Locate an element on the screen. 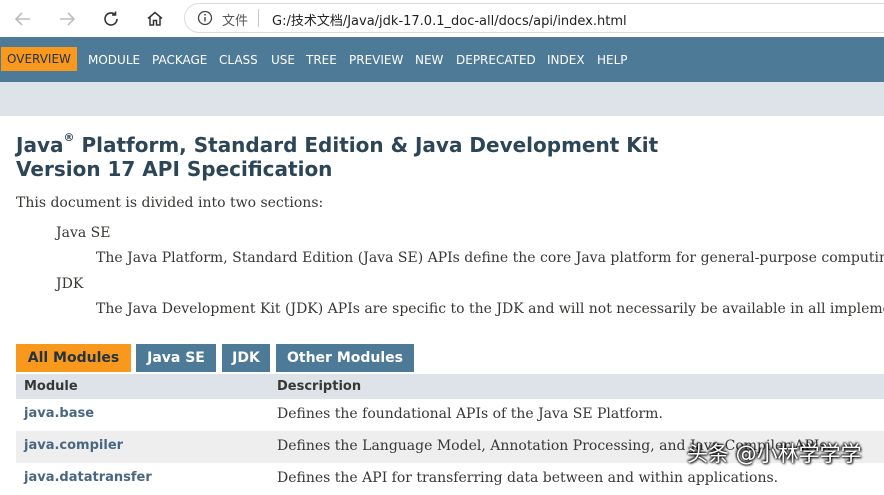 This screenshot has width=884, height=495. nav-class: CLASS is located at coordinates (238, 60).